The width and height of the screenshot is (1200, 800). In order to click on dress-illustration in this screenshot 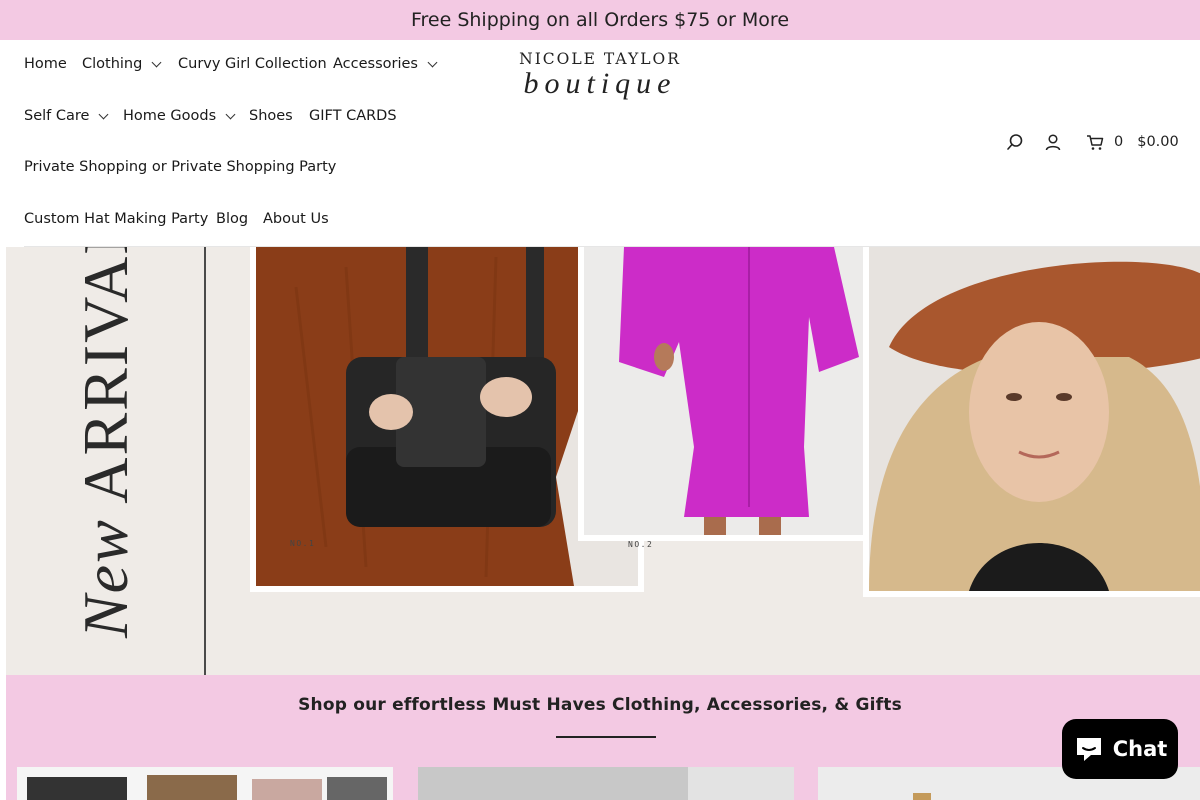, I will do `click(726, 391)`.